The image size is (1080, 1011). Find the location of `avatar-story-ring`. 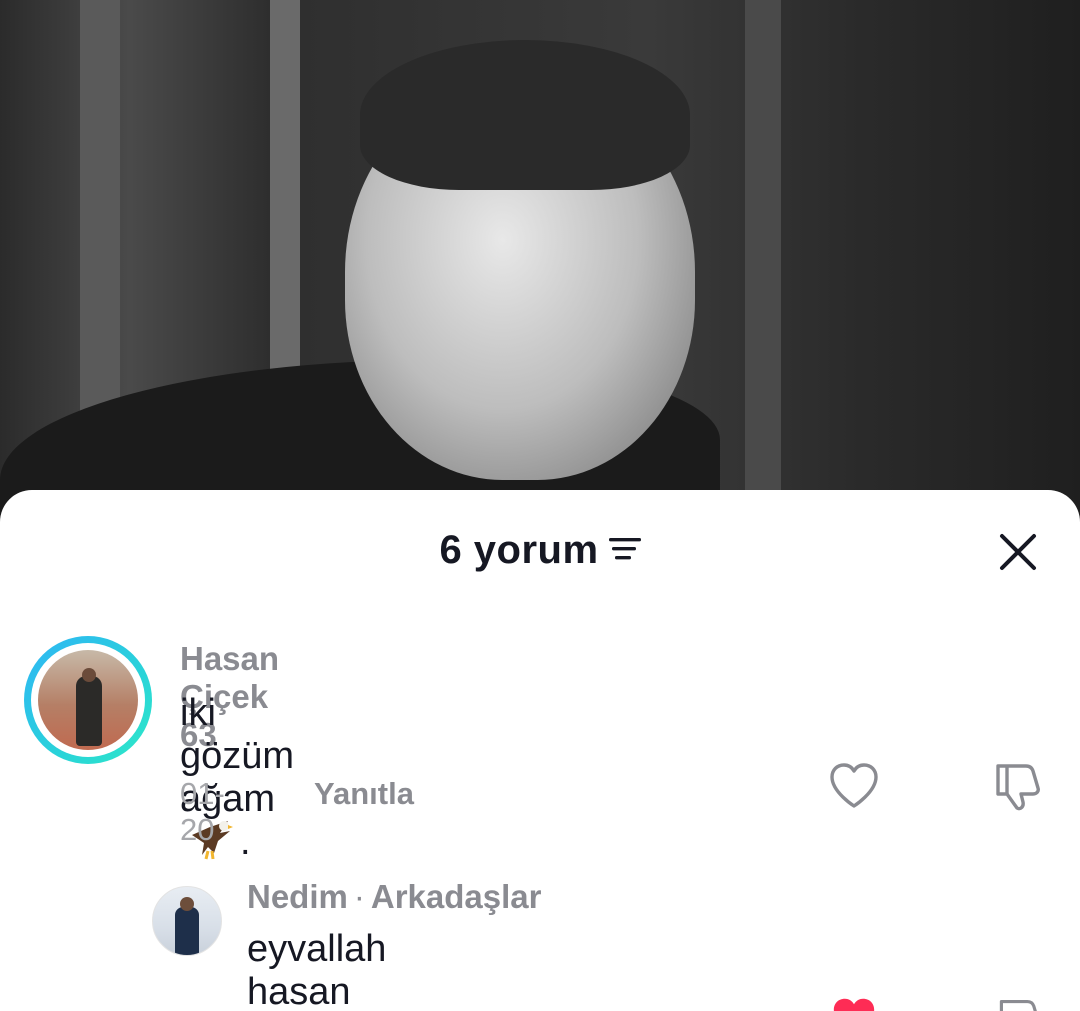

avatar-story-ring is located at coordinates (88, 700).